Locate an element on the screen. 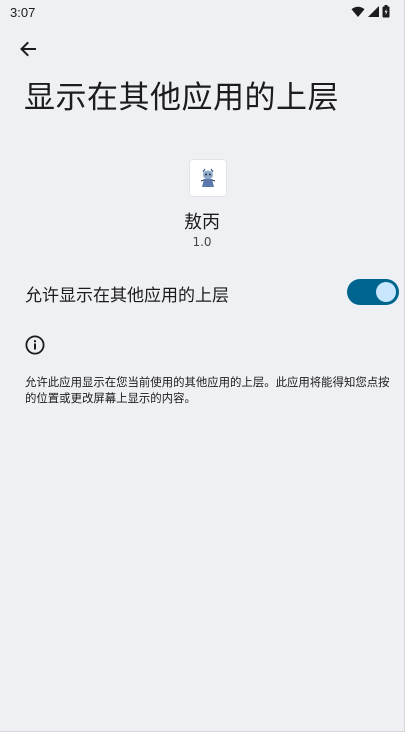 The width and height of the screenshot is (412, 737). cellular-signal-icon is located at coordinates (373, 11).